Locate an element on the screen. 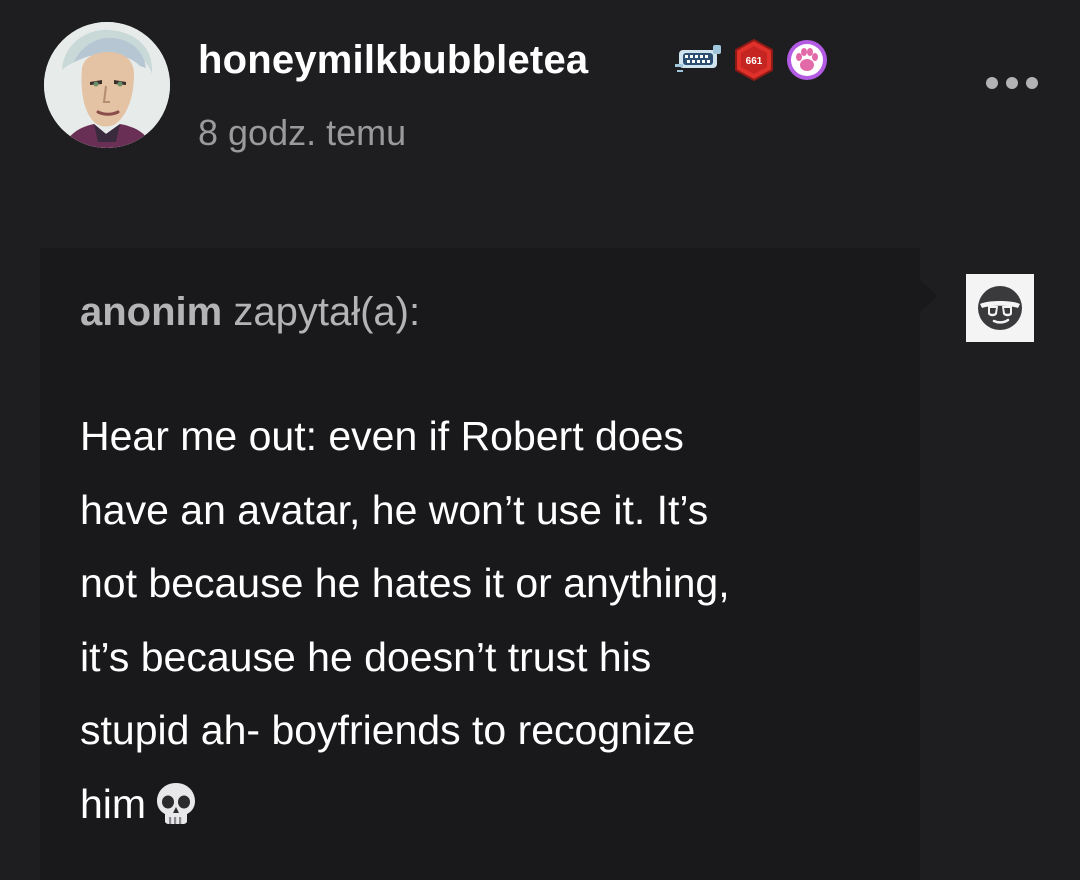 This screenshot has height=880, width=1080. question-line: not because he hates it or anything, is located at coordinates (405, 583).